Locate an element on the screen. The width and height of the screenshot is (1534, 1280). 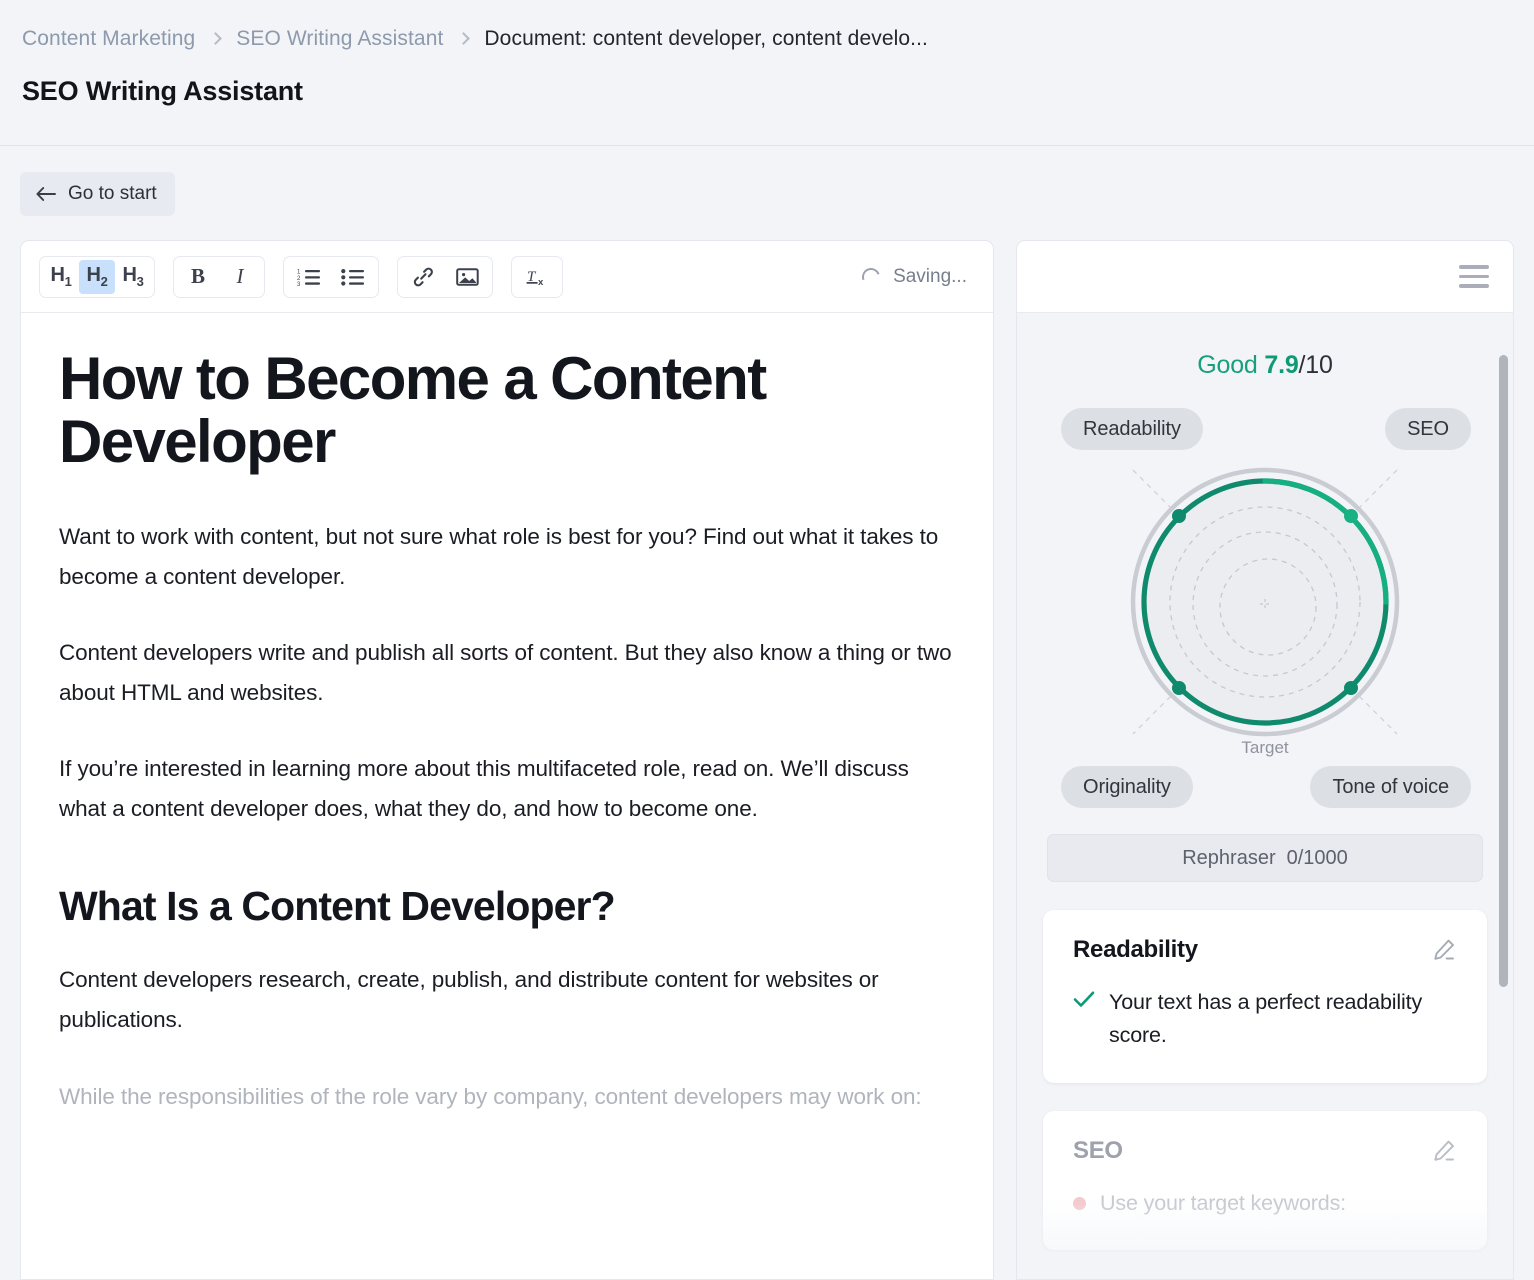
page-title: SEO Writing Assistant is located at coordinates (162, 91).